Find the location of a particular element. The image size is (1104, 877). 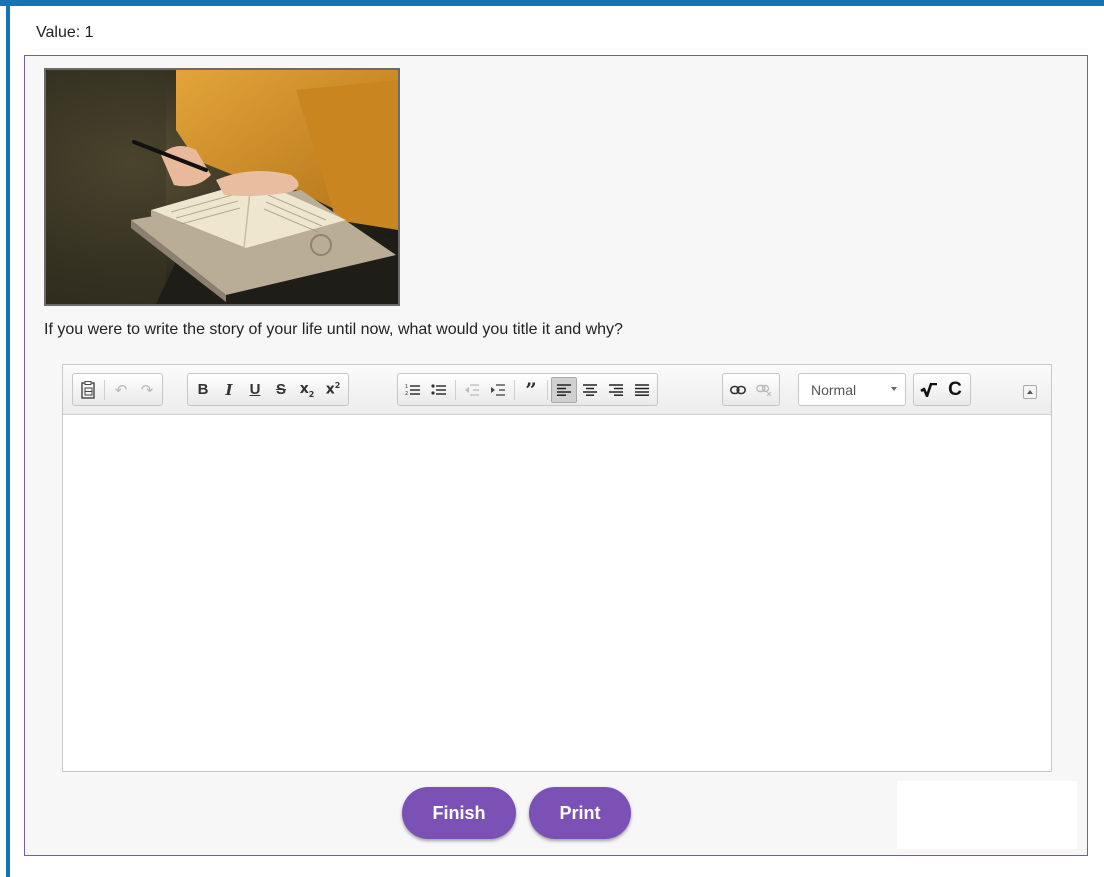

toolbar-group-basicstyles: B I U S x2 x2 is located at coordinates (268, 389).